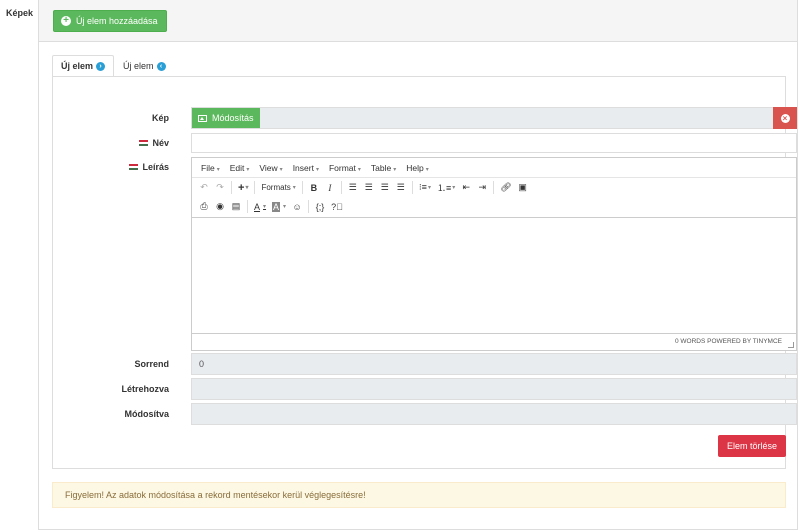 The image size is (800, 532). I want to click on image-field: Módosítás ×, so click(494, 118).